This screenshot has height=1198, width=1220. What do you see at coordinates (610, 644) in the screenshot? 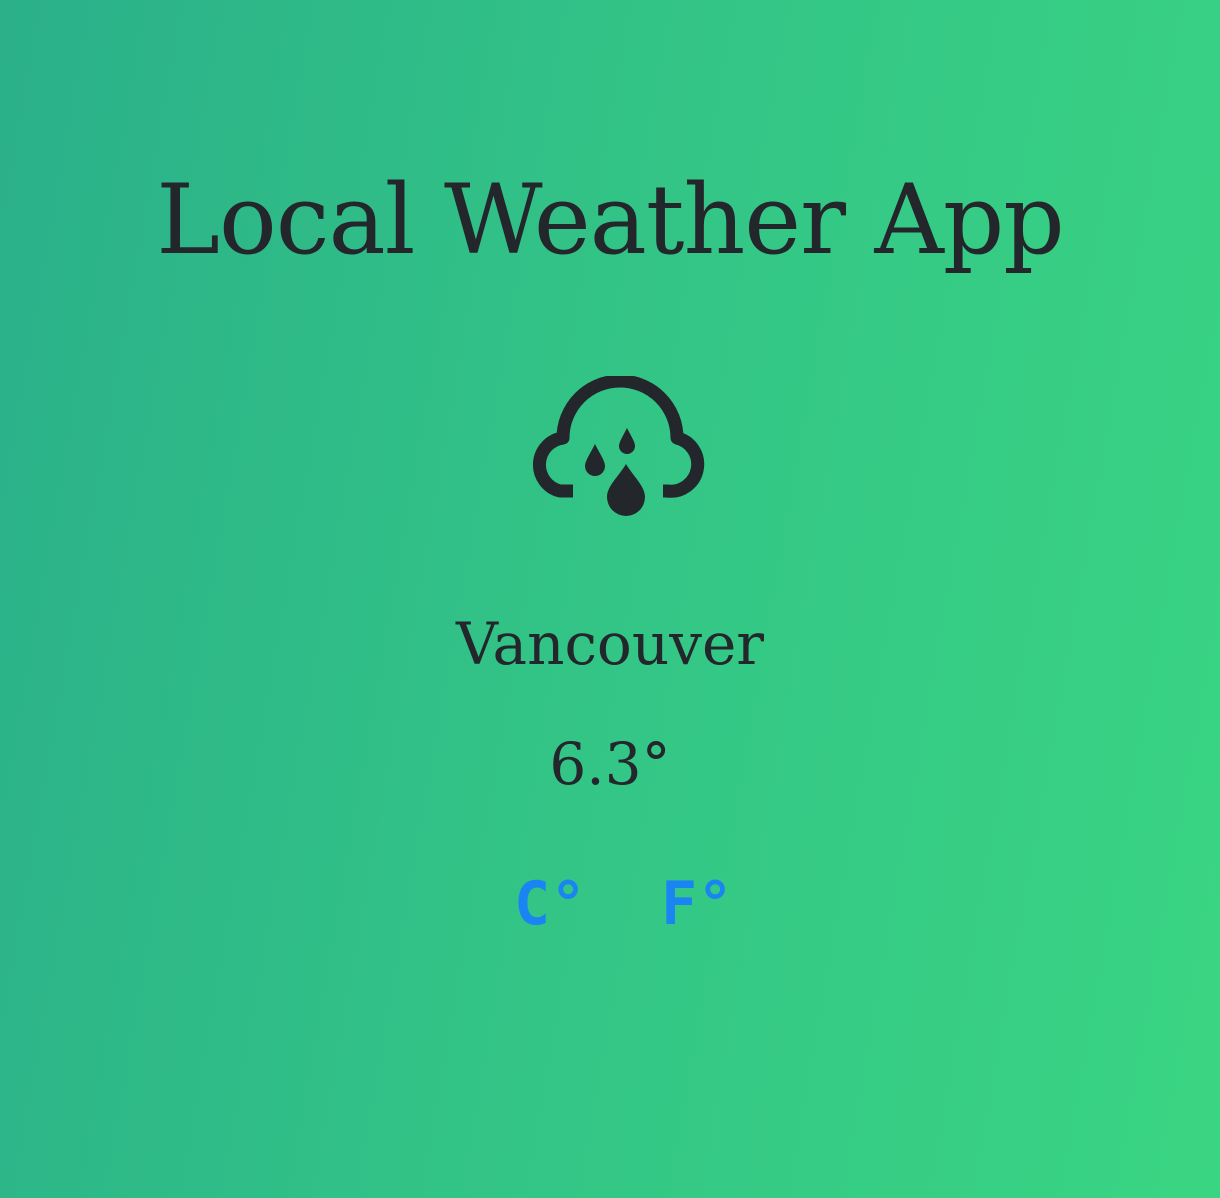
I see `city-name: Vancouver` at bounding box center [610, 644].